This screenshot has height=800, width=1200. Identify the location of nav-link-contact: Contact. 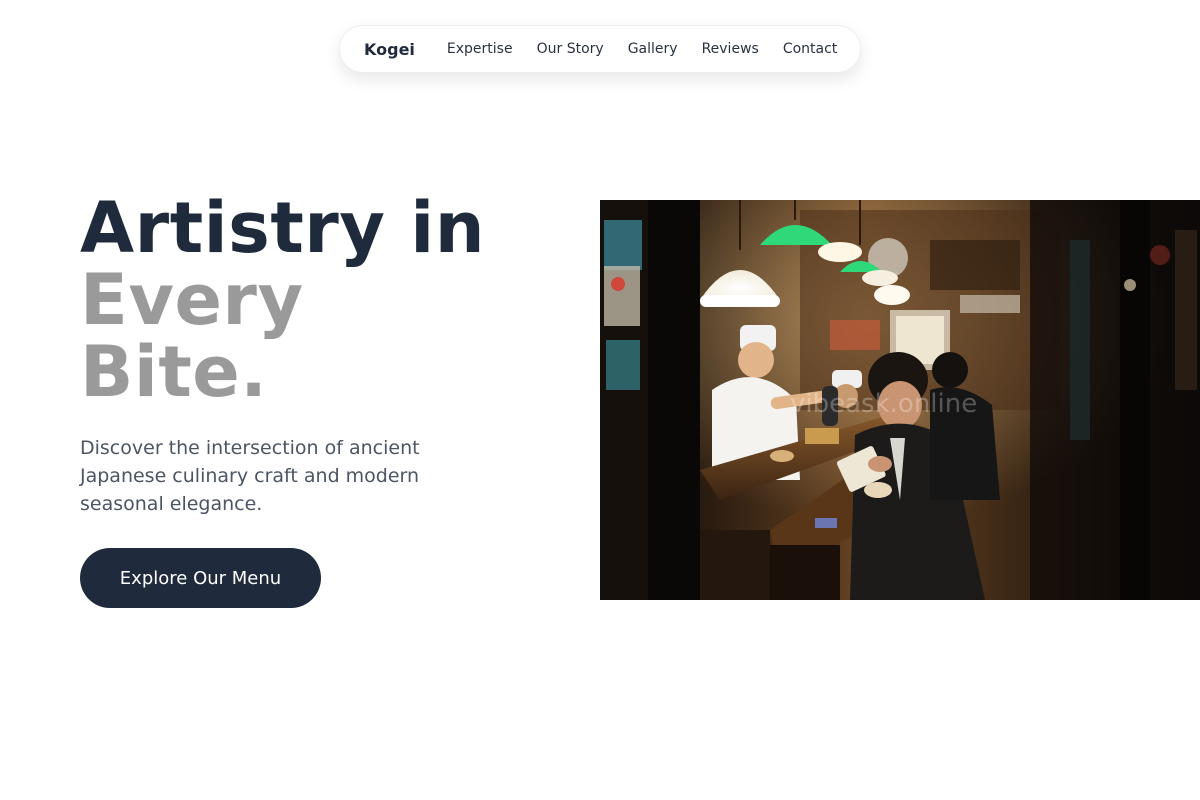
(810, 49).